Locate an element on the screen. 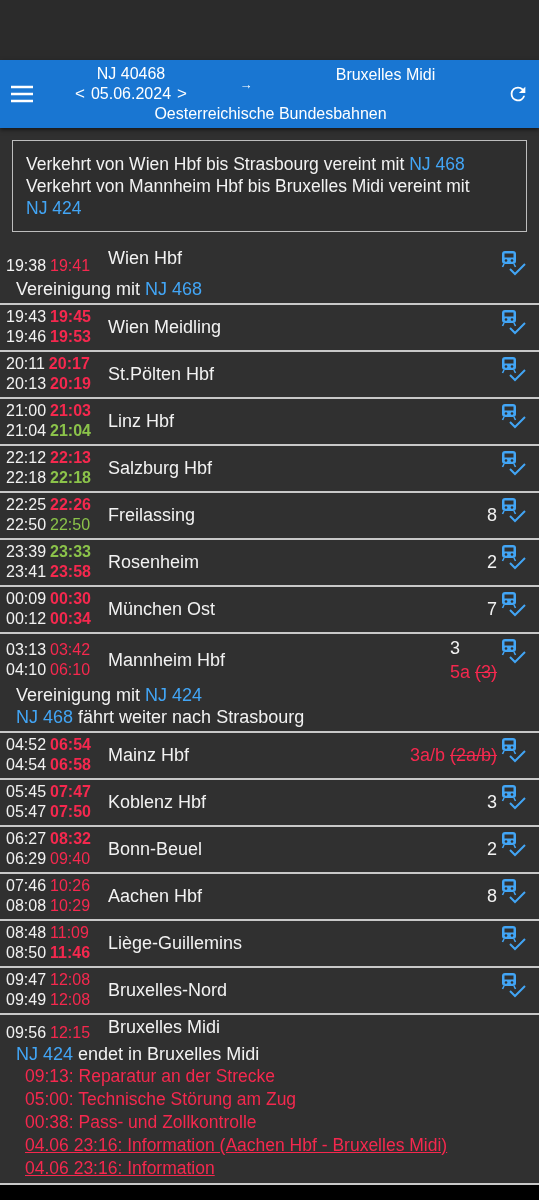  scheduled-time: 22:18 is located at coordinates (26, 477).